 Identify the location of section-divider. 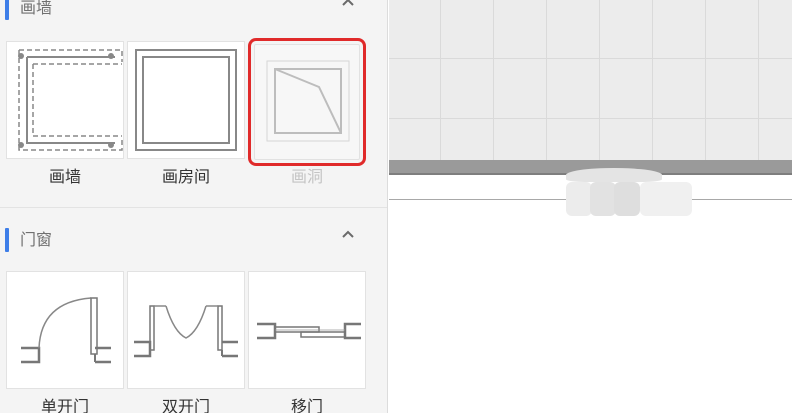
(193, 207).